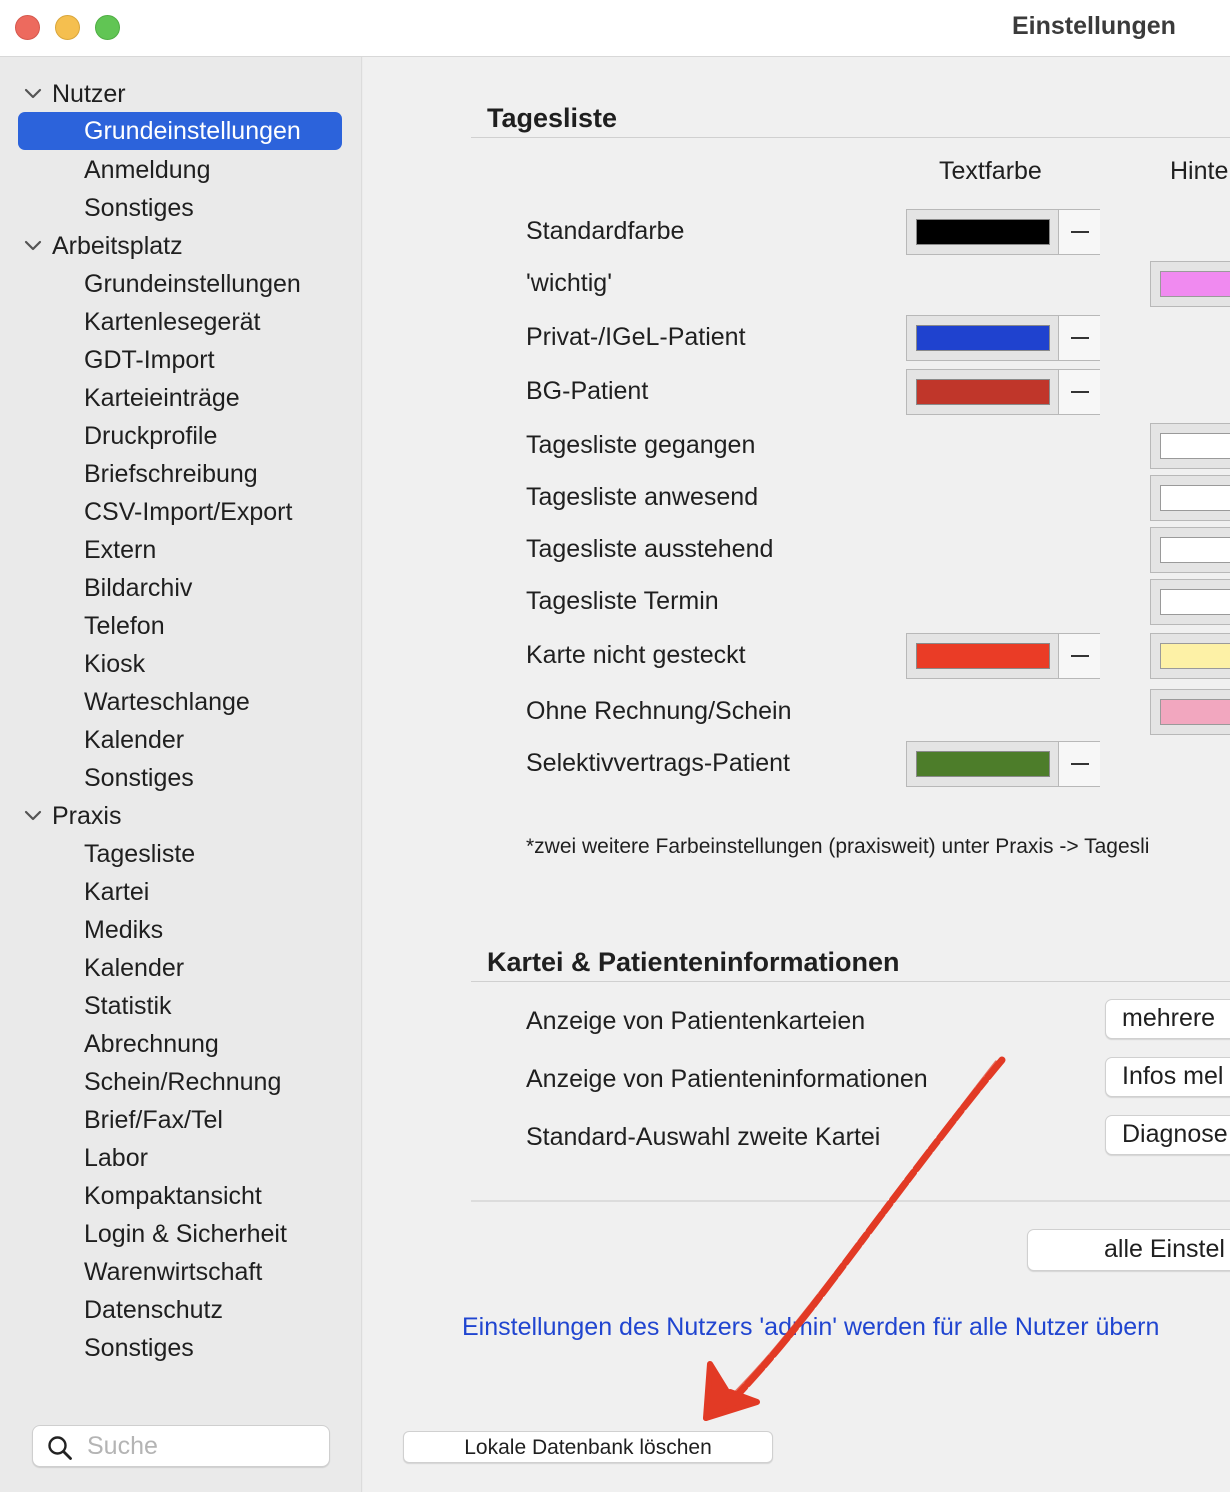  I want to click on background-color-well-tagesliste-ausstehend, so click(1190, 550).